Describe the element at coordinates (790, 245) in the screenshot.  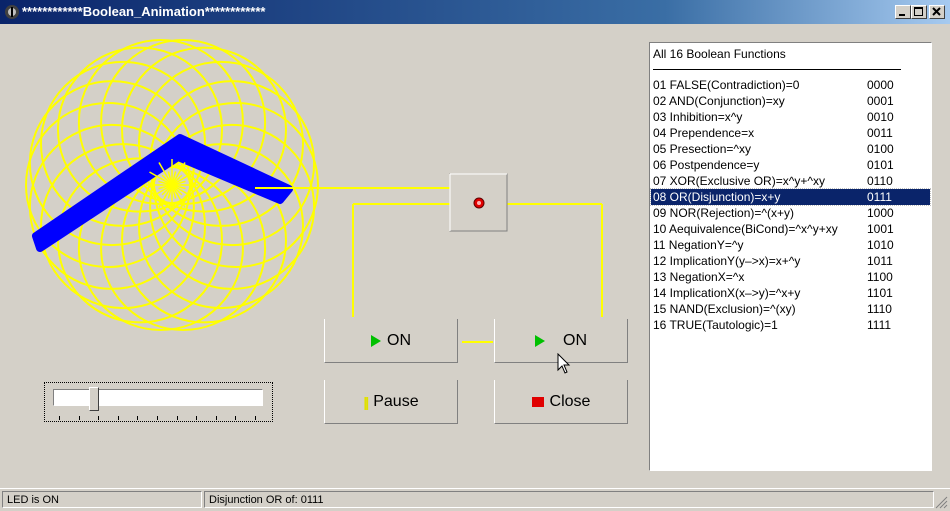
I see `list-item: 11 NegationY=^y 1010` at that location.